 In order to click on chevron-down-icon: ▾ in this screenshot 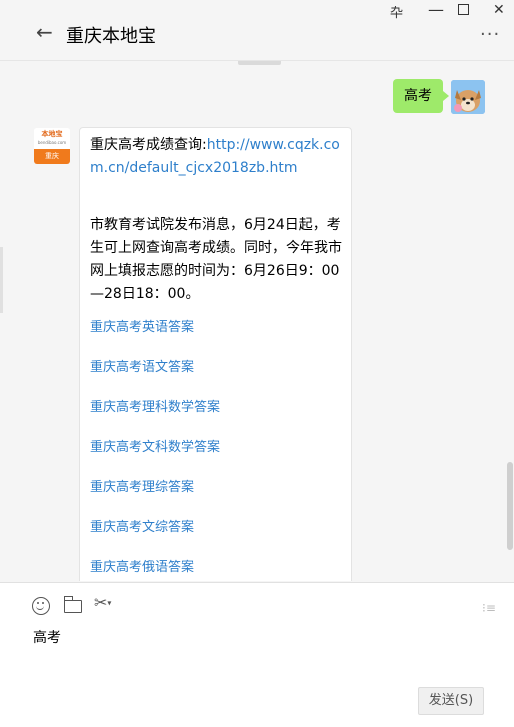, I will do `click(109, 603)`.